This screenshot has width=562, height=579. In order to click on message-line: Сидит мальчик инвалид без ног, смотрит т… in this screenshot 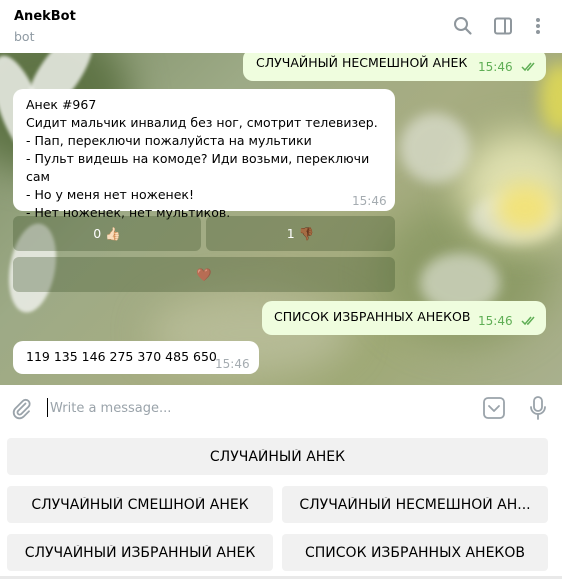, I will do `click(202, 122)`.